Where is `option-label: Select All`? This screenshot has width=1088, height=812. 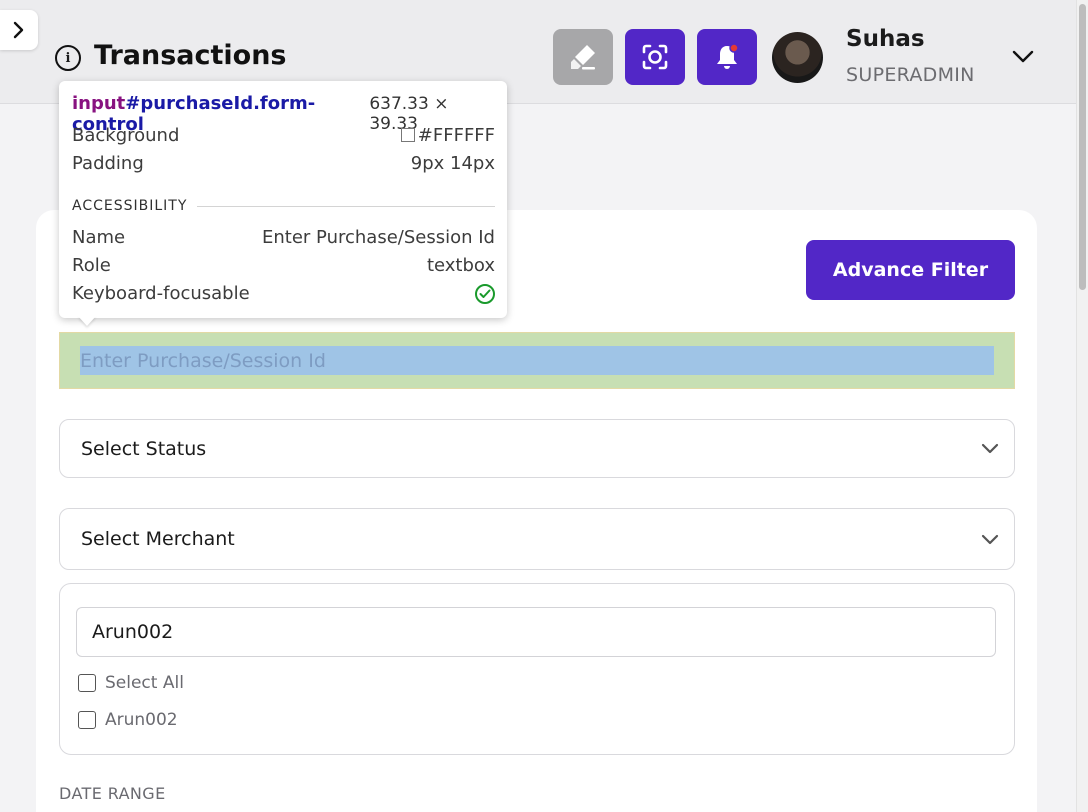 option-label: Select All is located at coordinates (144, 683).